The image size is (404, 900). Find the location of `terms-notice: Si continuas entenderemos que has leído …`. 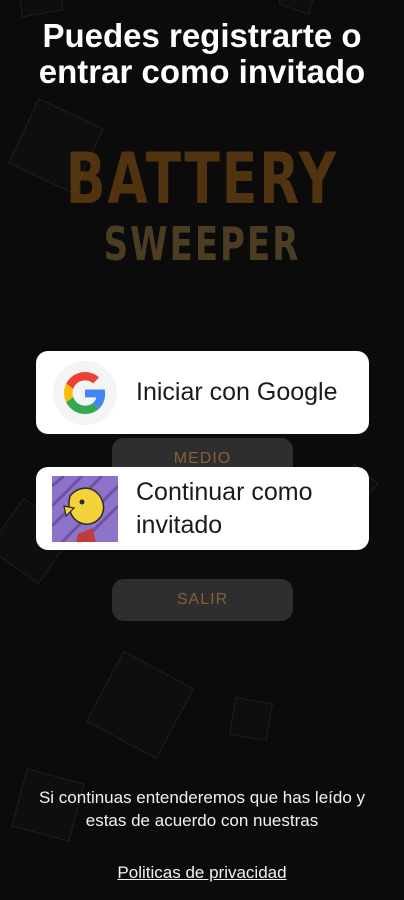

terms-notice: Si continuas entenderemos que has leído … is located at coordinates (202, 809).